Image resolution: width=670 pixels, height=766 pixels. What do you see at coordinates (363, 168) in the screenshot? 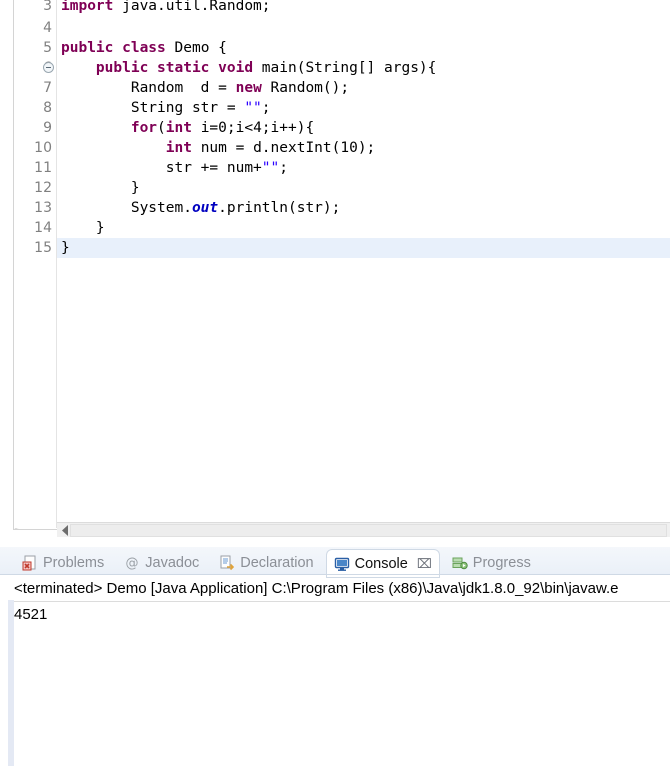
I see `code-line: str += num+"";` at bounding box center [363, 168].